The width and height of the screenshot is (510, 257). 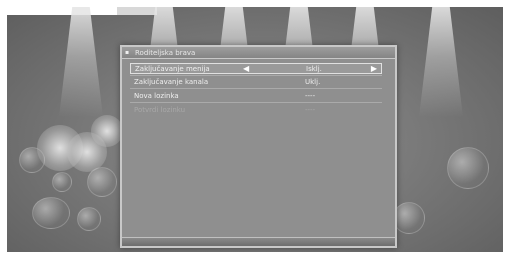 I want to click on dialog-header: ▪ Roditeljska brava, so click(x=258, y=53).